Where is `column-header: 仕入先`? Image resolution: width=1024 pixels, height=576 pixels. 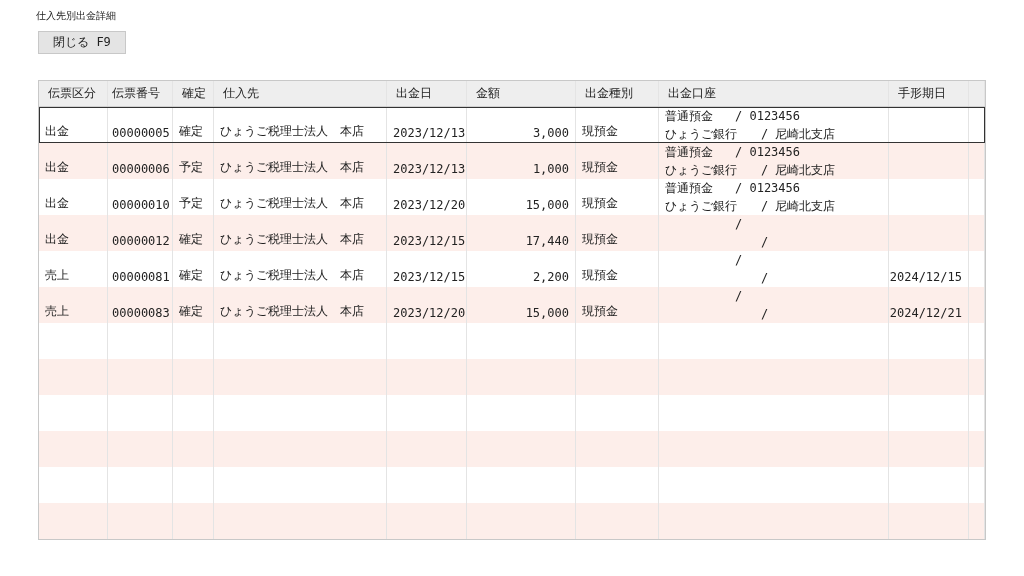 column-header: 仕入先 is located at coordinates (300, 93).